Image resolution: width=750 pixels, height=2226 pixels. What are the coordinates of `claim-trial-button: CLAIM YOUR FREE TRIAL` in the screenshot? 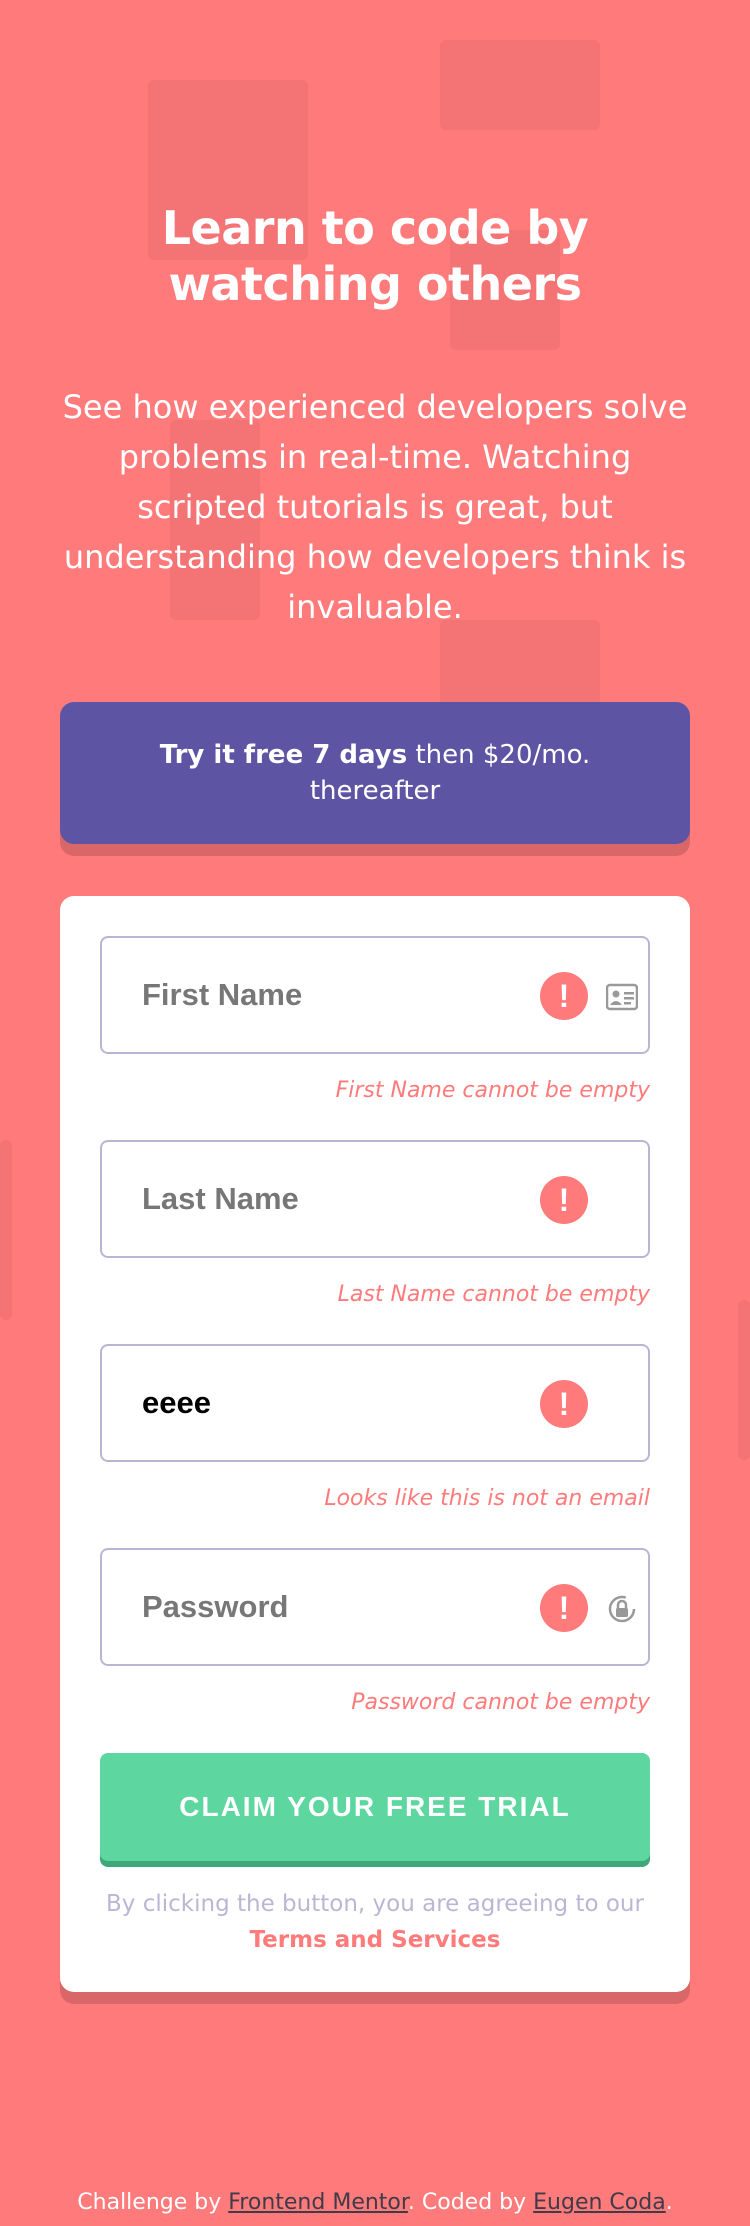 It's located at (375, 1807).